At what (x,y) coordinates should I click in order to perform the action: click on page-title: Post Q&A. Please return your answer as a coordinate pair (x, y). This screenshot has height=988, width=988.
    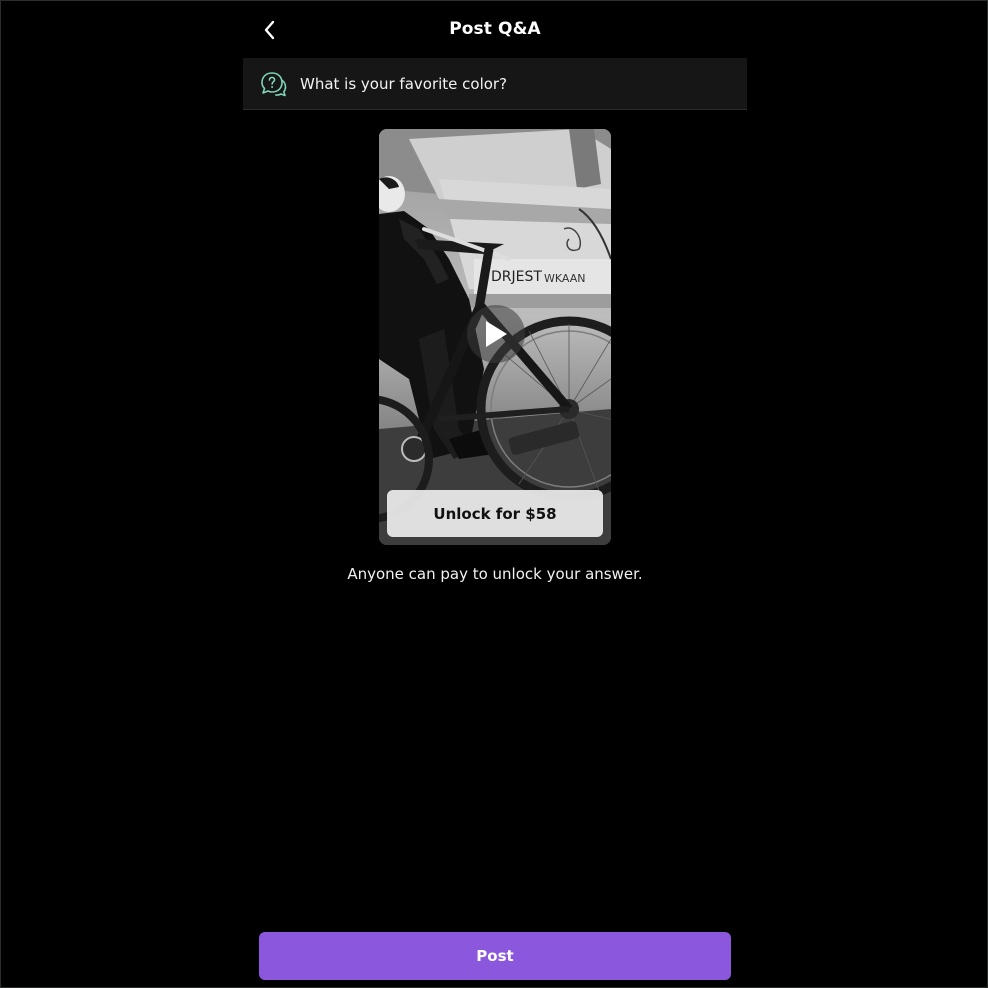
    Looking at the image, I should click on (495, 29).